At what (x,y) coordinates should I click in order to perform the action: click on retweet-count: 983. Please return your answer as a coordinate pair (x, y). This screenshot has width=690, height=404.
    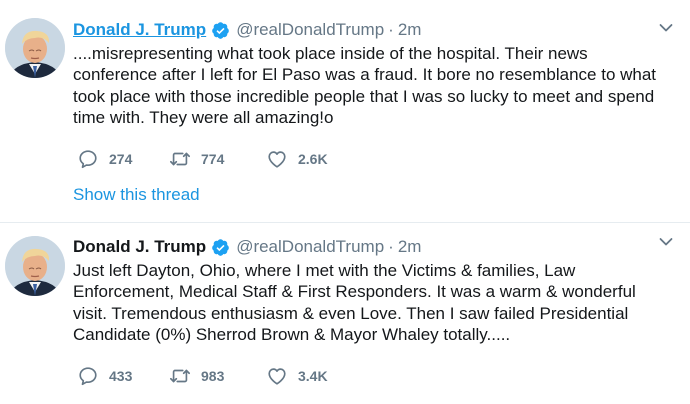
    Looking at the image, I should click on (213, 376).